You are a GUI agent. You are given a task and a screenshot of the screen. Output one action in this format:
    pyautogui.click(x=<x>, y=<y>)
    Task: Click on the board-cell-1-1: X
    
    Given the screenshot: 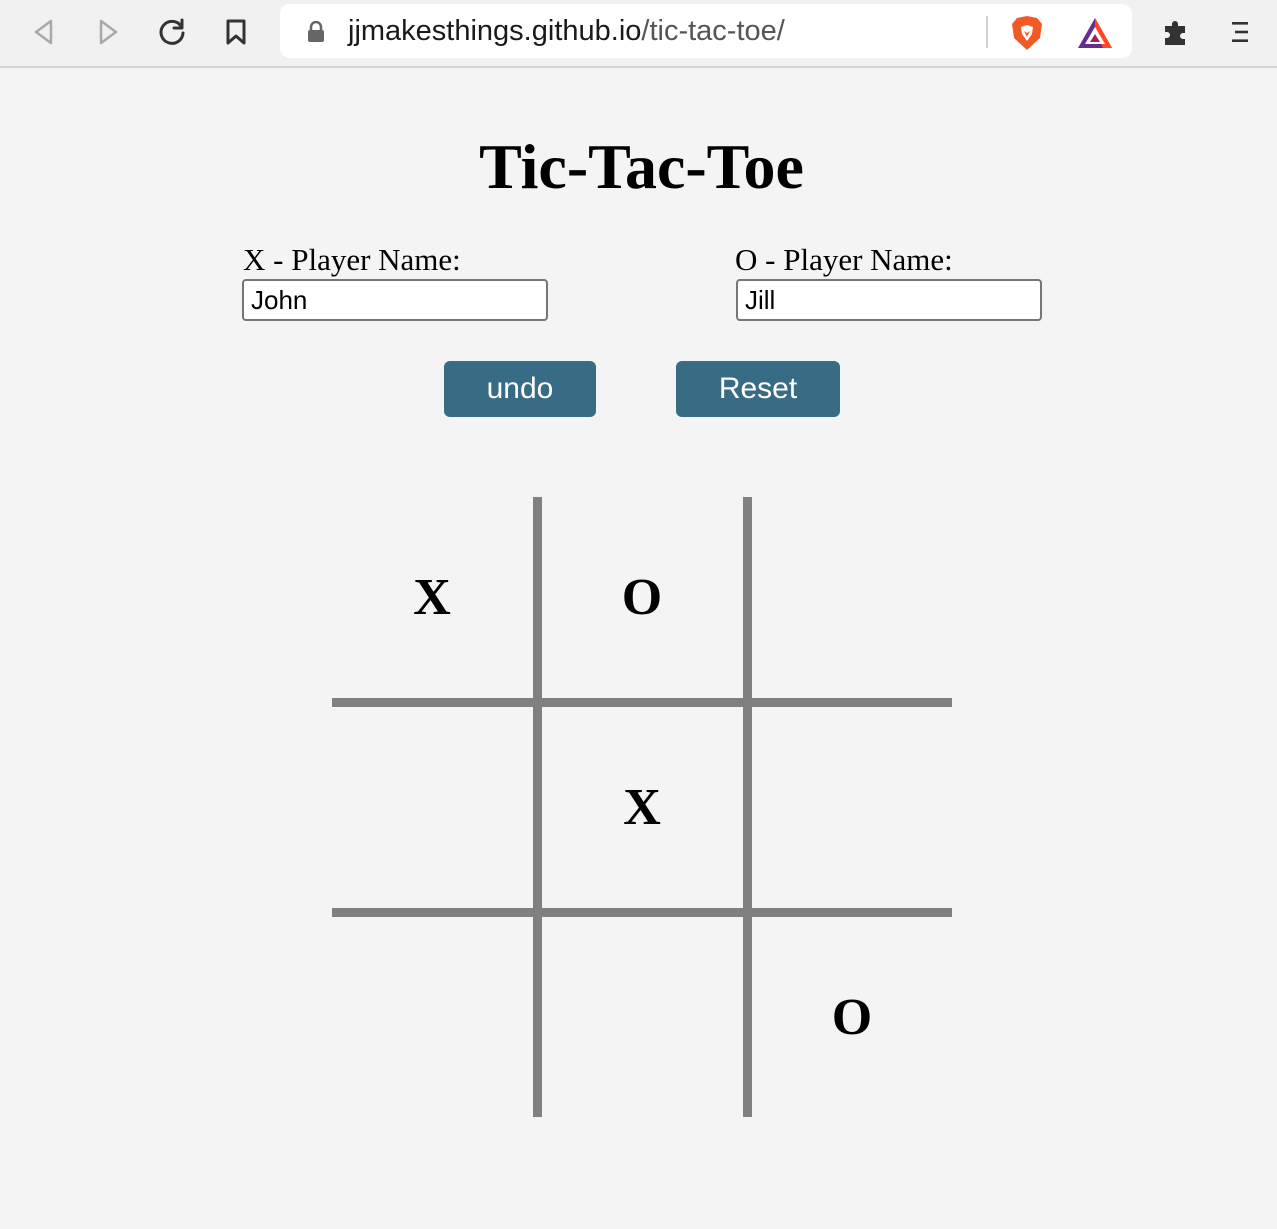 What is the action you would take?
    pyautogui.click(x=432, y=597)
    